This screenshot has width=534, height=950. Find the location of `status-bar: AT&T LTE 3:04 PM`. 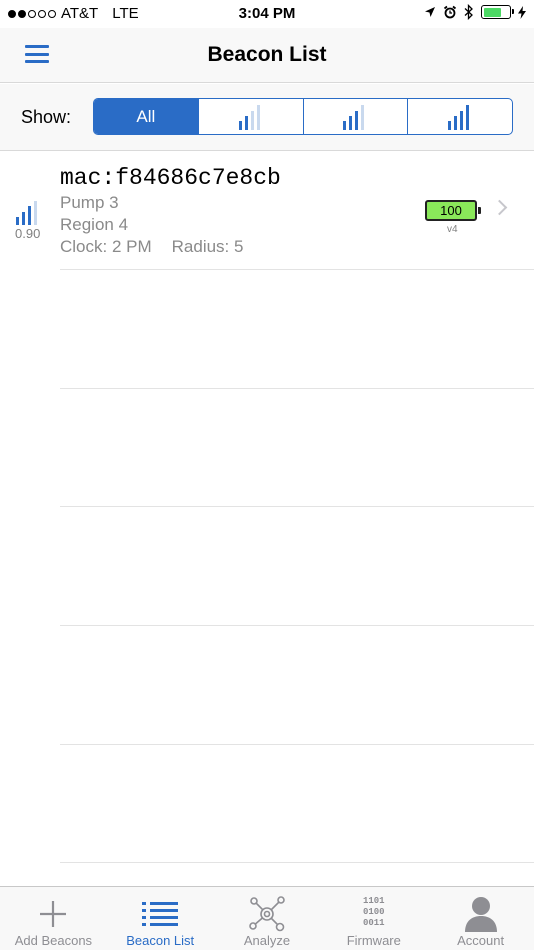

status-bar: AT&T LTE 3:04 PM is located at coordinates (267, 14).